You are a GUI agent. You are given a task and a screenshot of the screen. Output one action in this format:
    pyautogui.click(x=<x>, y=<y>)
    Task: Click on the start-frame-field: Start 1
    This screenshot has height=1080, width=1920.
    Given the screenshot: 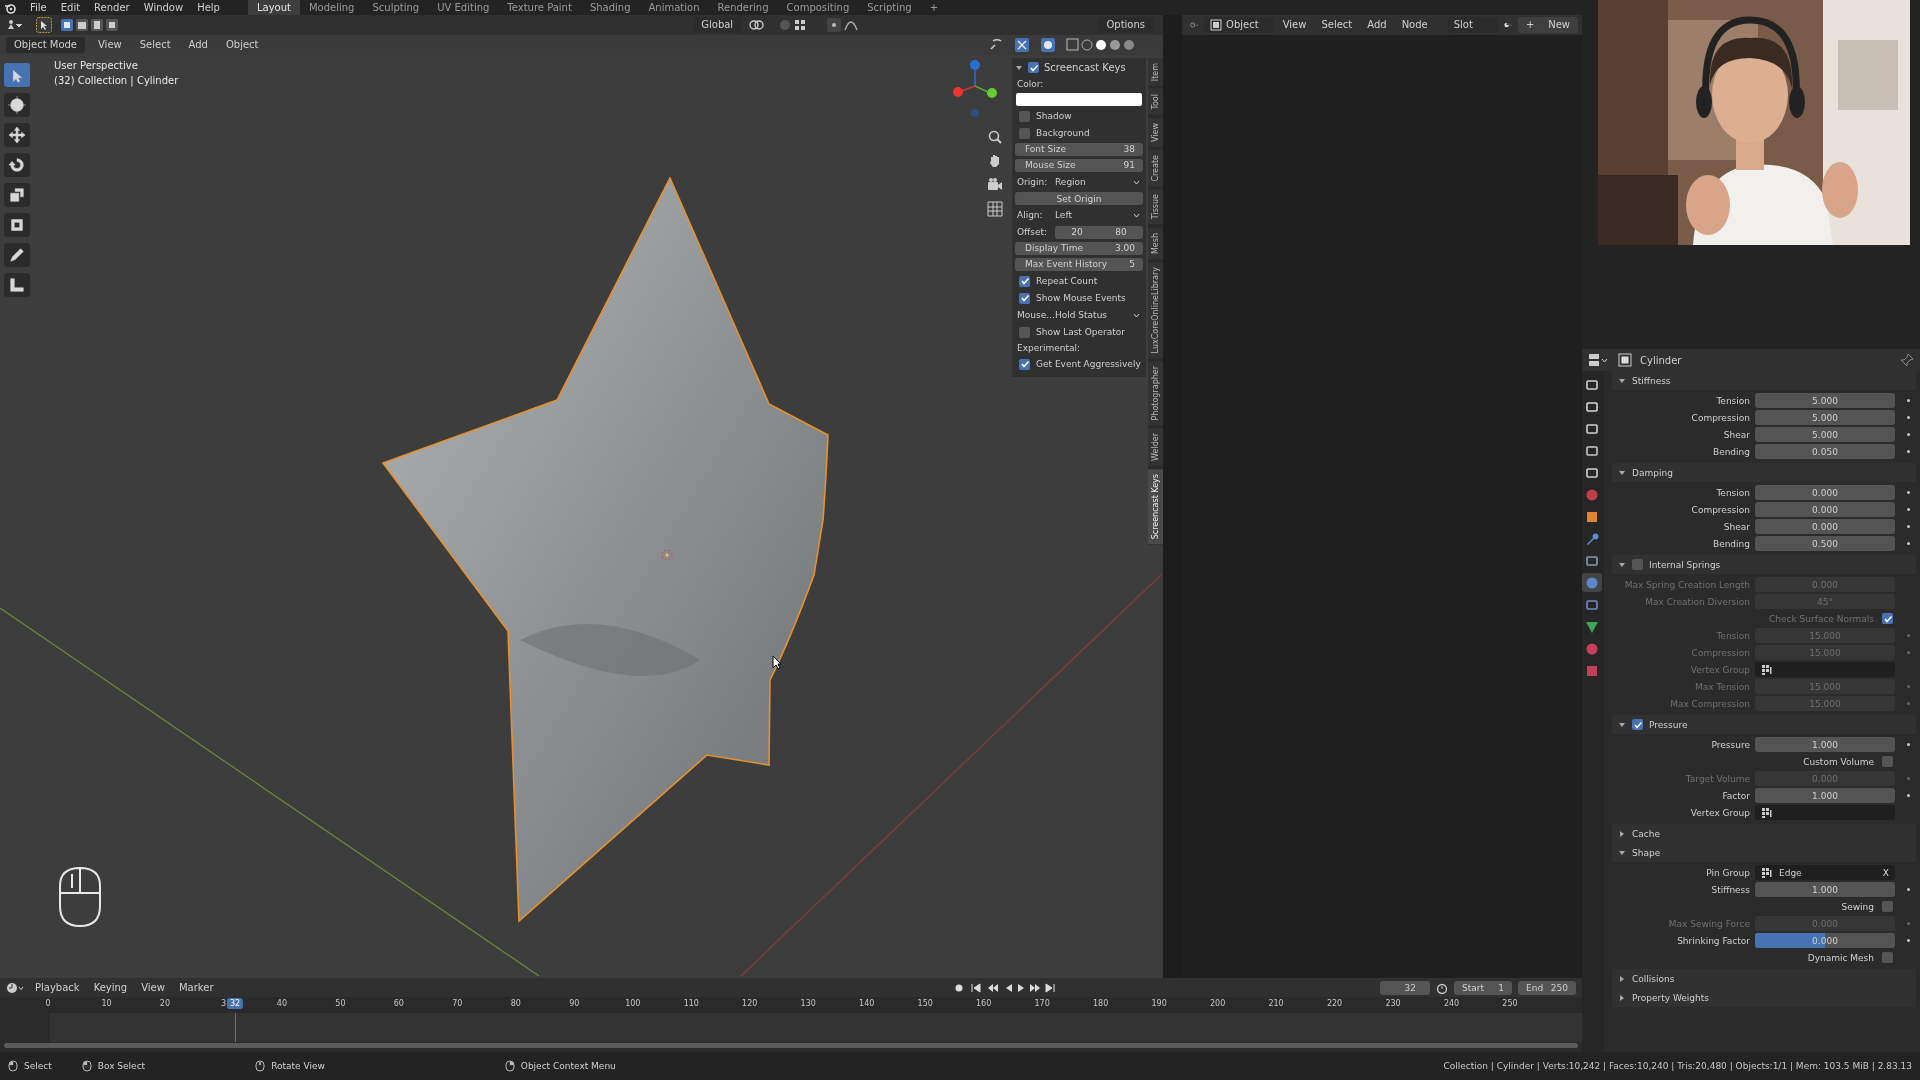 What is the action you would take?
    pyautogui.click(x=1483, y=987)
    